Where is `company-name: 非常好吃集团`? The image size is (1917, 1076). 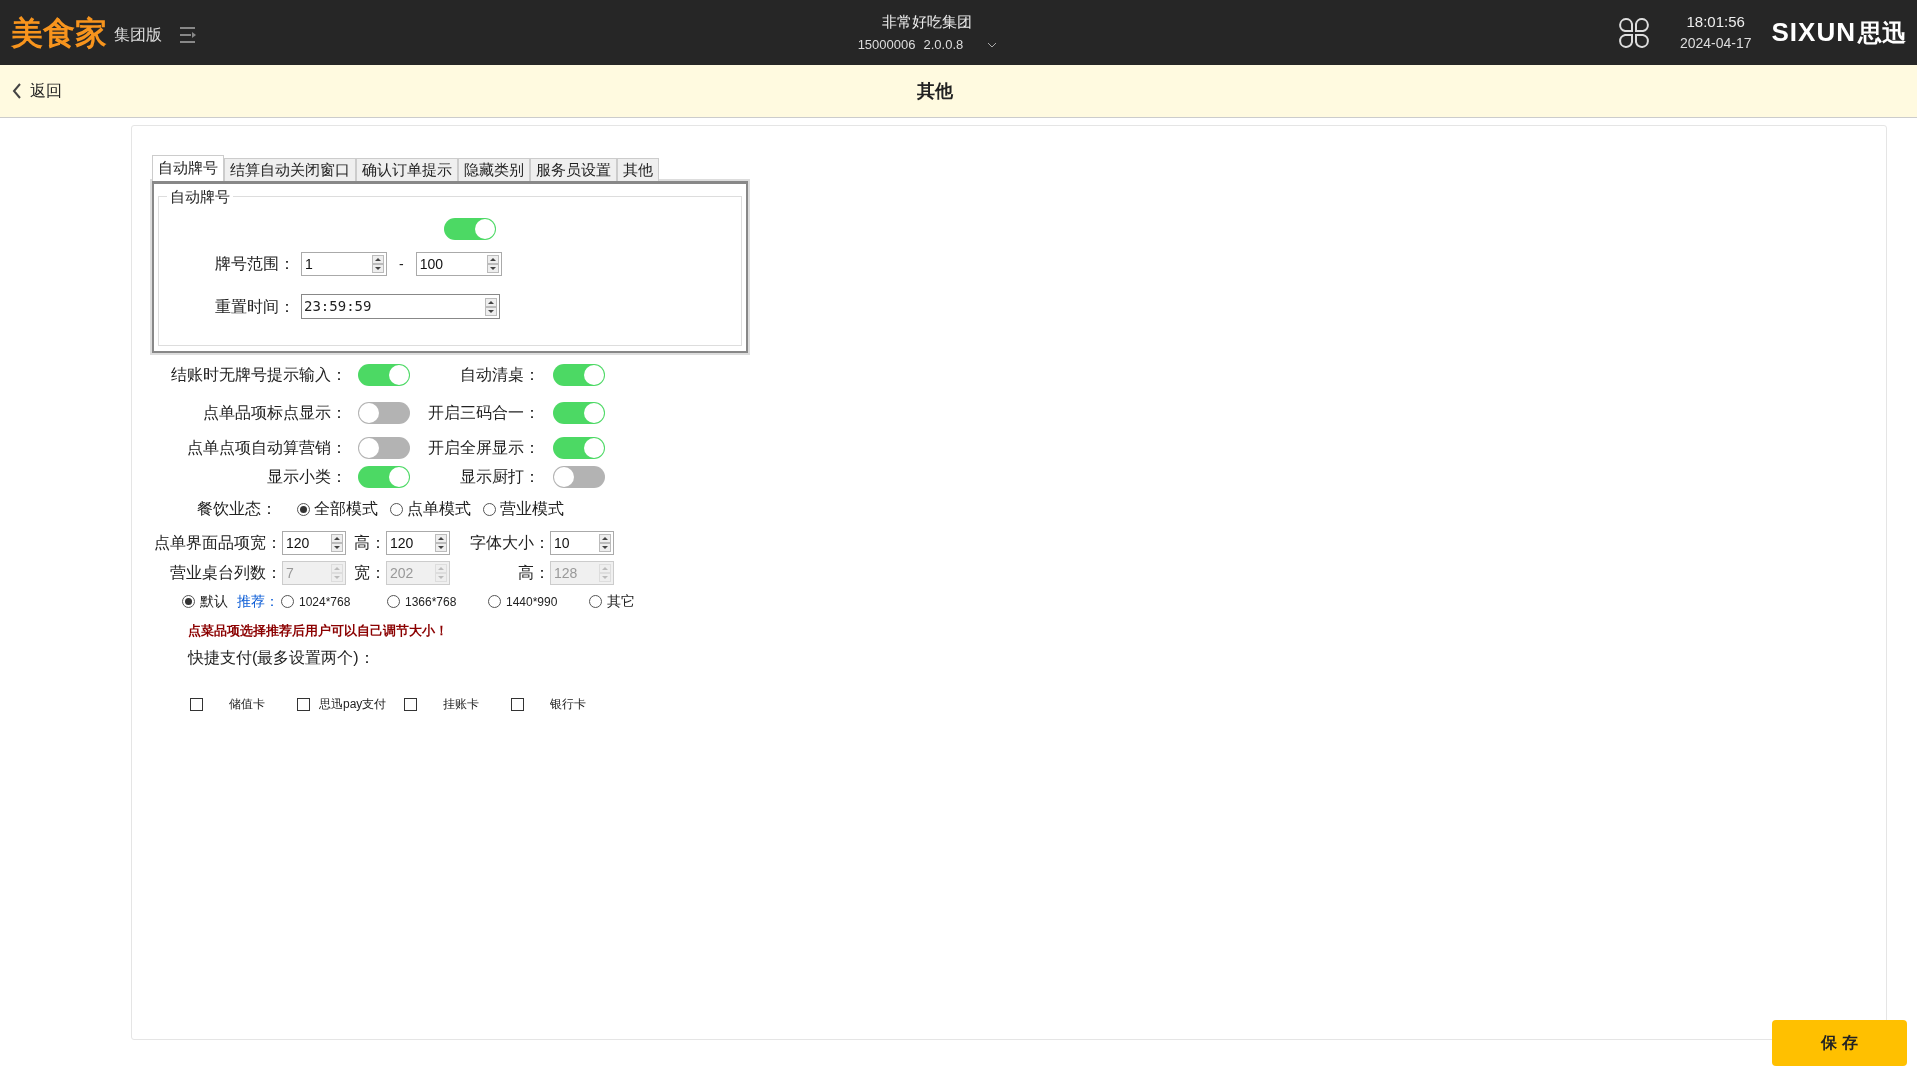
company-name: 非常好吃集团 is located at coordinates (927, 21).